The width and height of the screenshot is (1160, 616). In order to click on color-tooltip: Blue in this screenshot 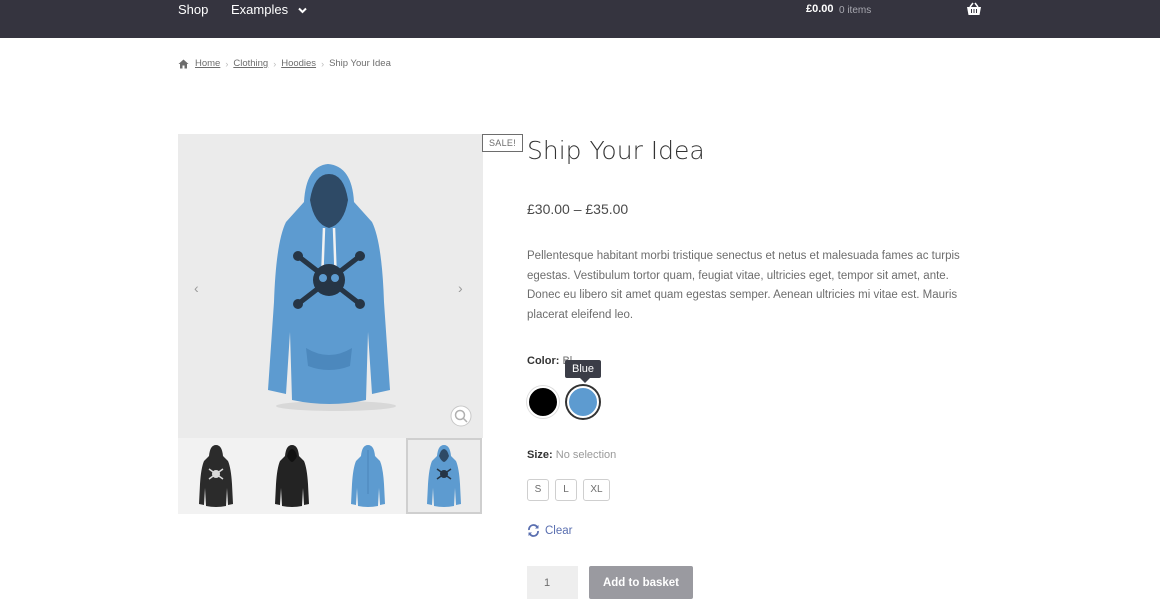, I will do `click(583, 371)`.